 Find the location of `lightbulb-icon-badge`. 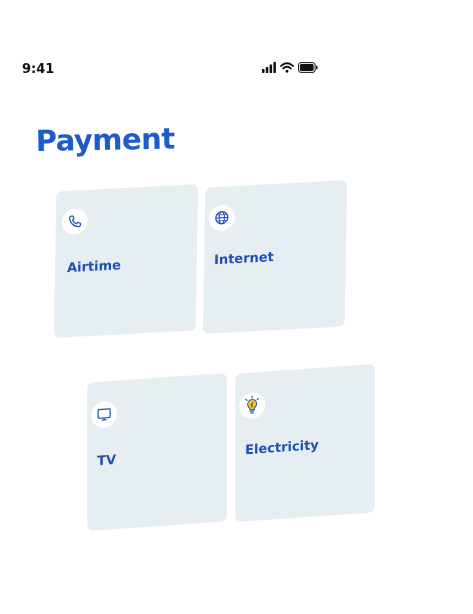

lightbulb-icon-badge is located at coordinates (252, 405).